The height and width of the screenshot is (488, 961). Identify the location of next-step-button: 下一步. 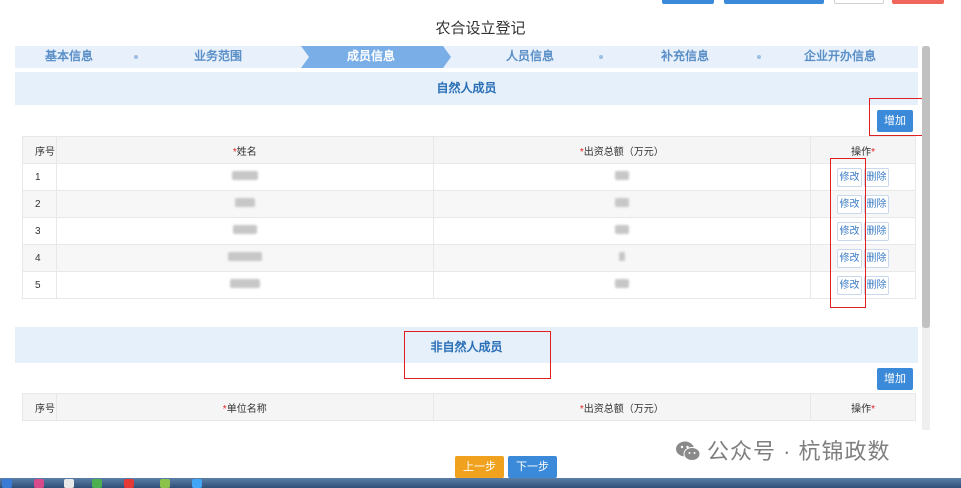
(532, 467).